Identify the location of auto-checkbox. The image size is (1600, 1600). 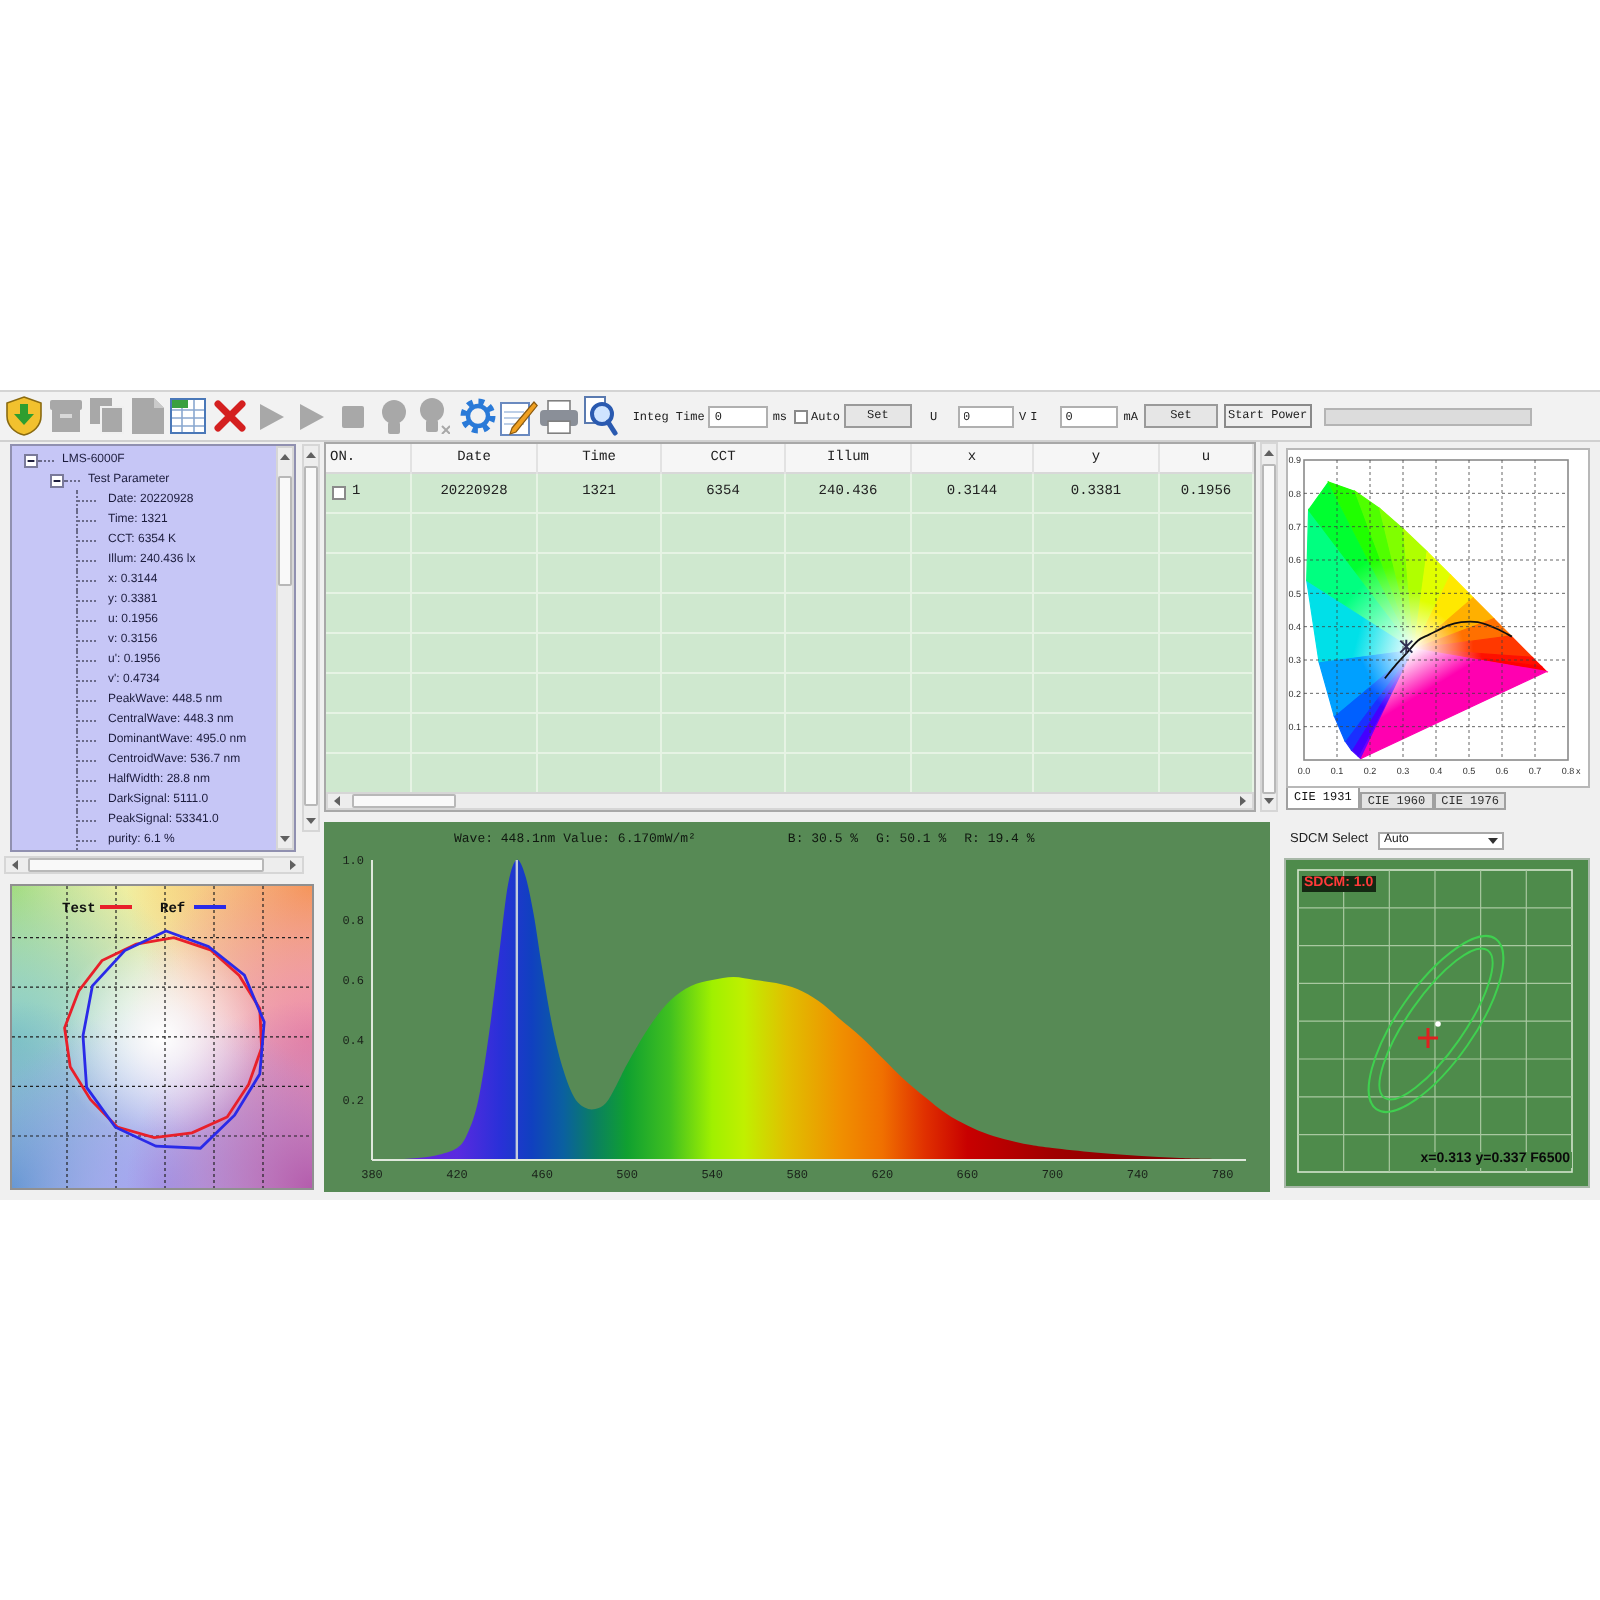
(800, 416).